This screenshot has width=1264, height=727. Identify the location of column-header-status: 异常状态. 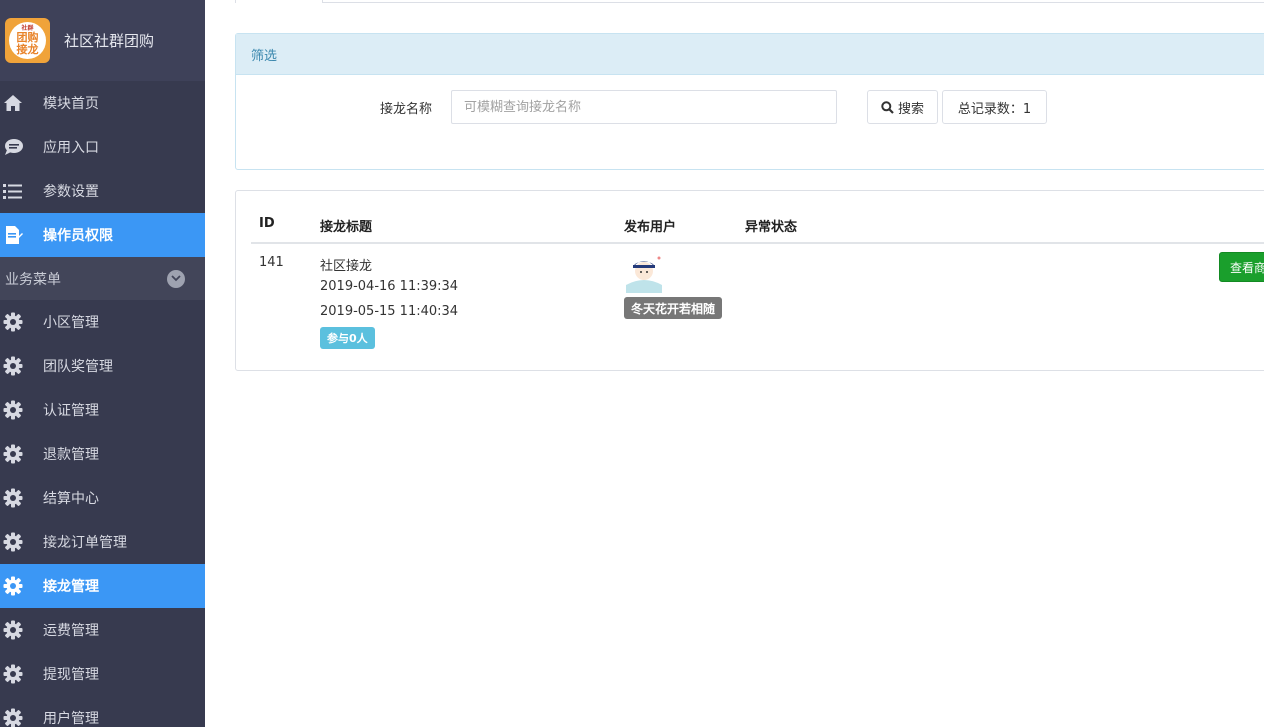
(771, 227).